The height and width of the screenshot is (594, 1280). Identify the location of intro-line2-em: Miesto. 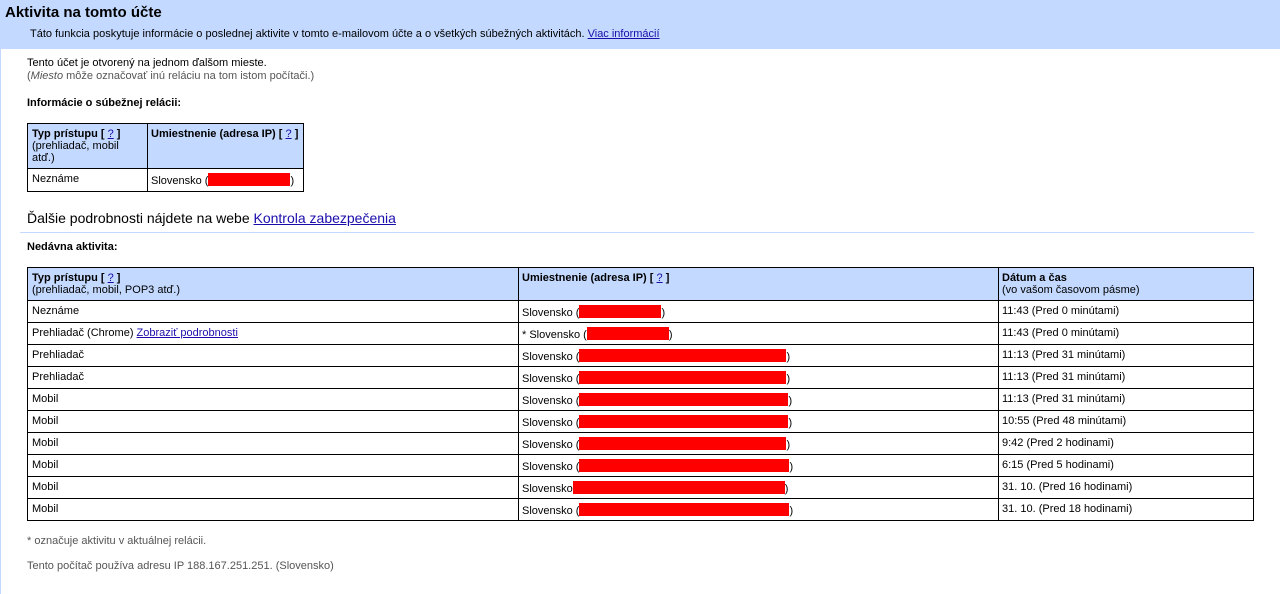
(47, 76).